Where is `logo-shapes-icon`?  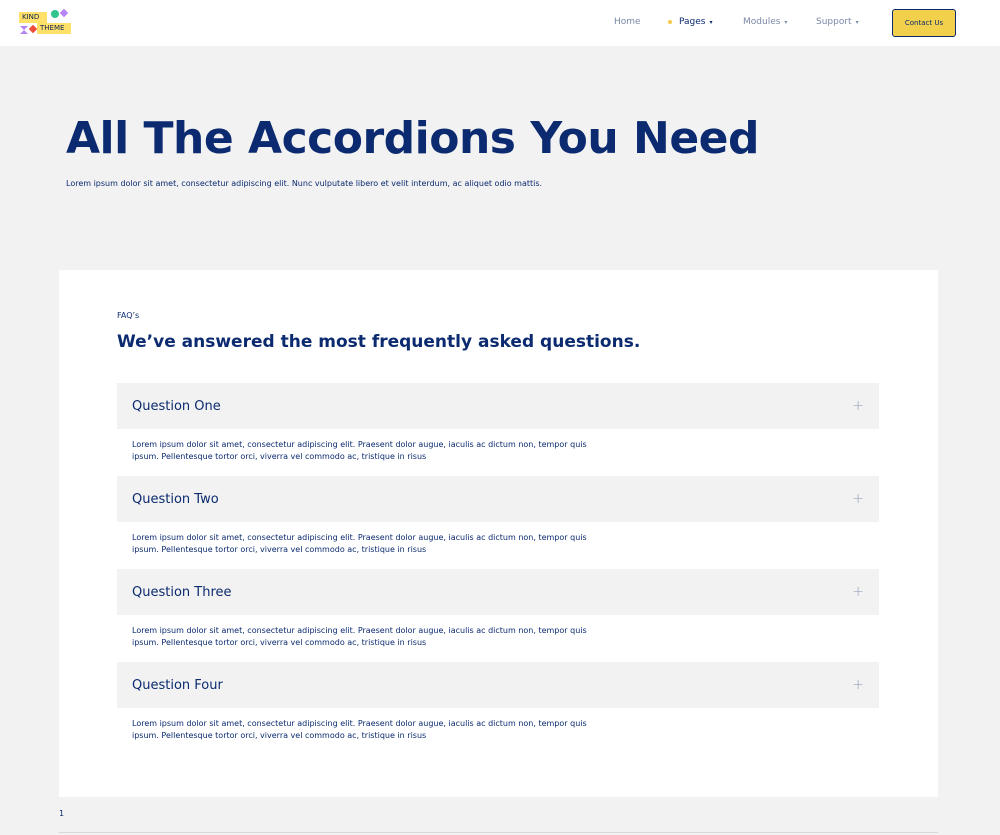 logo-shapes-icon is located at coordinates (44, 21).